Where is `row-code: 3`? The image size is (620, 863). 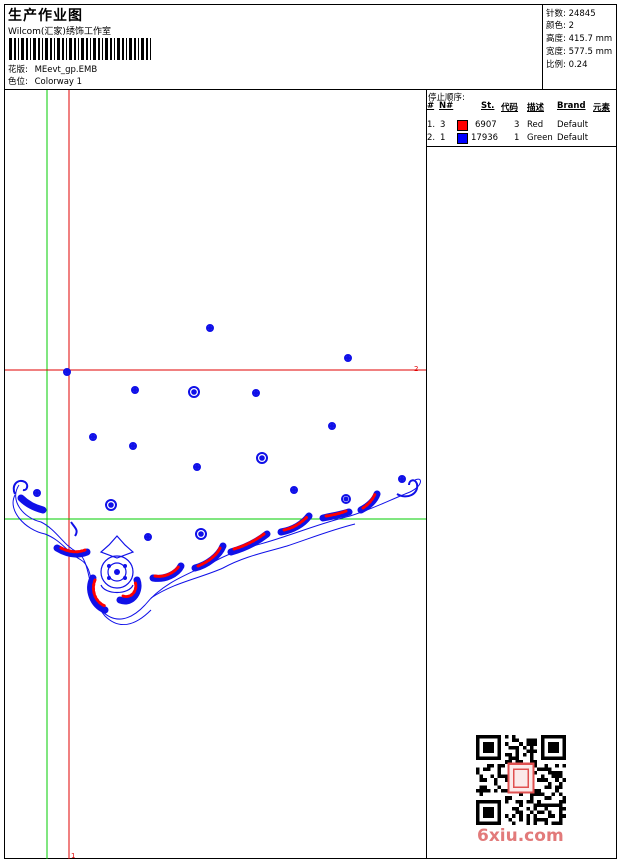 row-code: 3 is located at coordinates (517, 125).